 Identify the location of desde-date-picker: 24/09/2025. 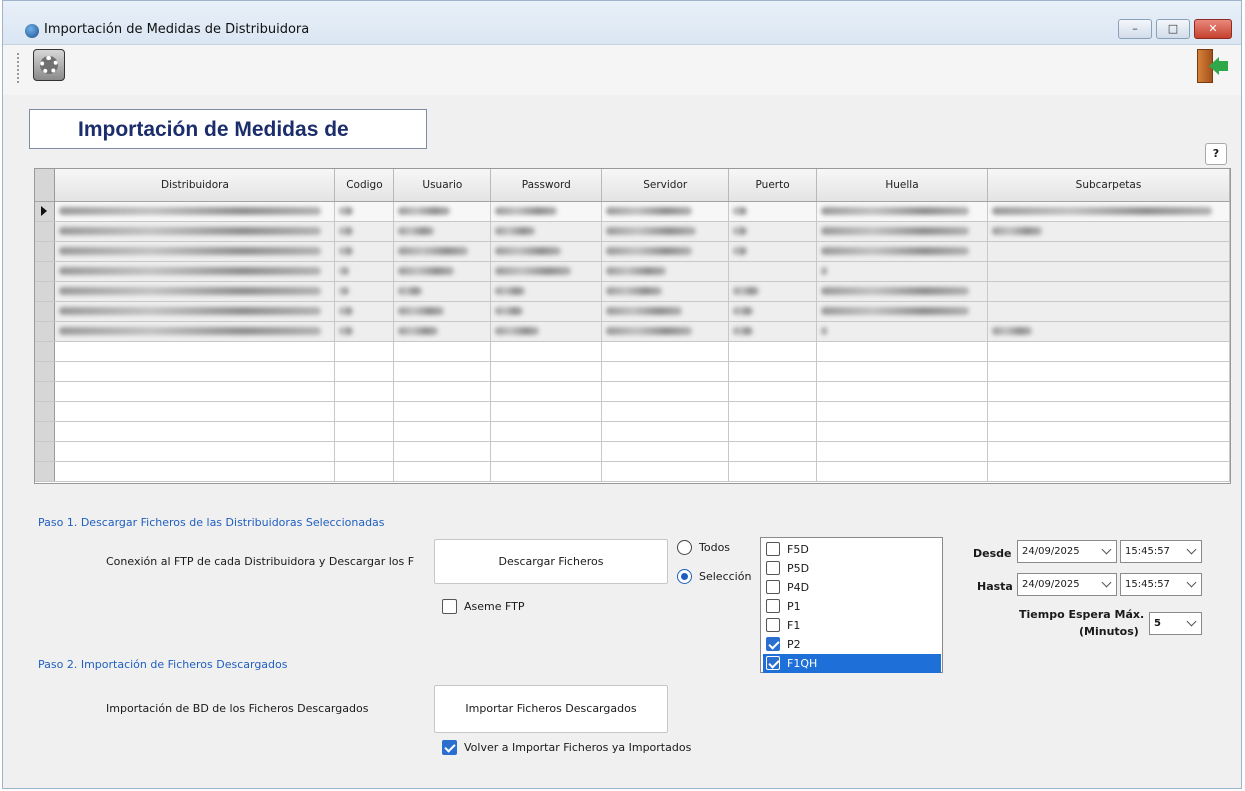
(1067, 551).